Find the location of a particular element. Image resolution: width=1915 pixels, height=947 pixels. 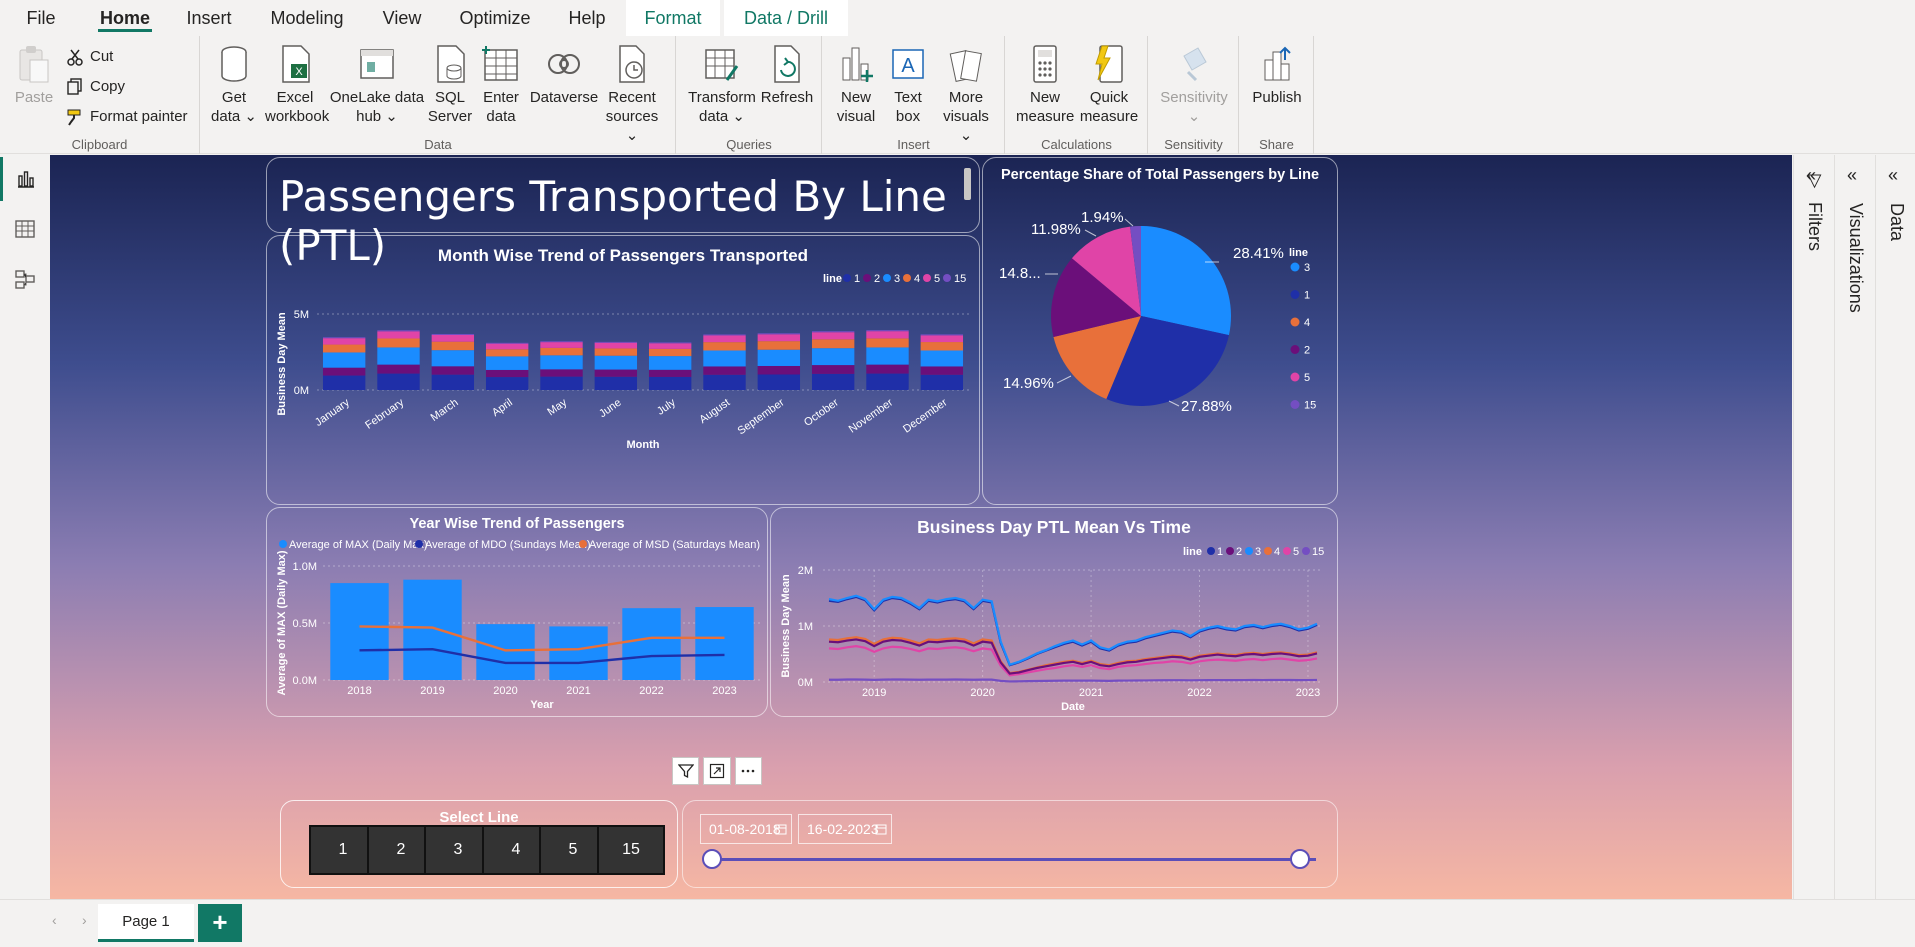

next-page-arrow: › is located at coordinates (84, 920).